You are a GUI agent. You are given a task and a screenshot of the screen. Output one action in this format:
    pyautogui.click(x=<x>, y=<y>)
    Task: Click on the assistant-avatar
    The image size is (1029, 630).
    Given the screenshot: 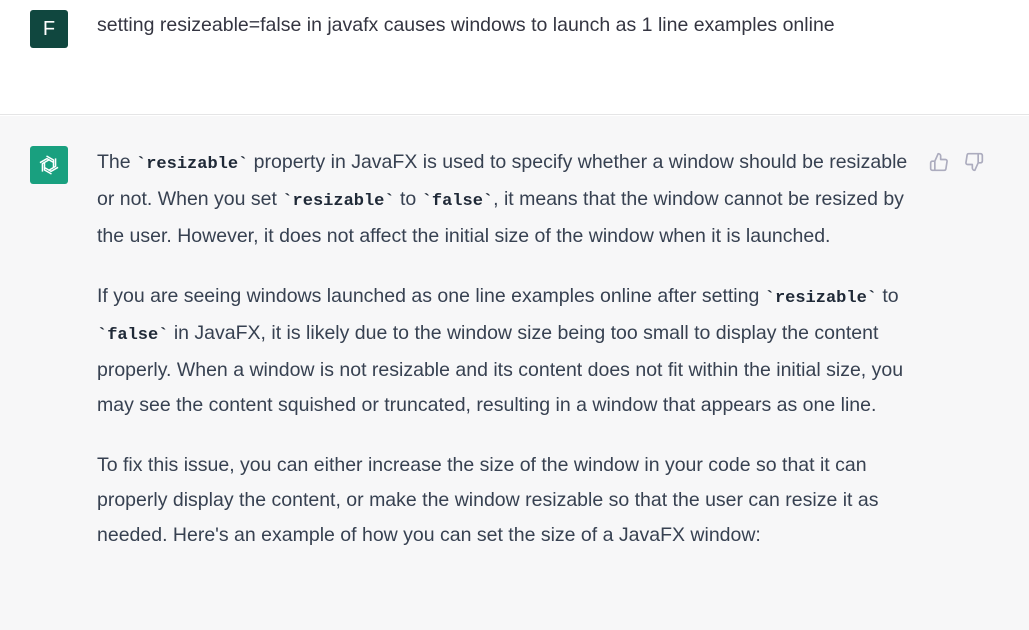 What is the action you would take?
    pyautogui.click(x=49, y=165)
    